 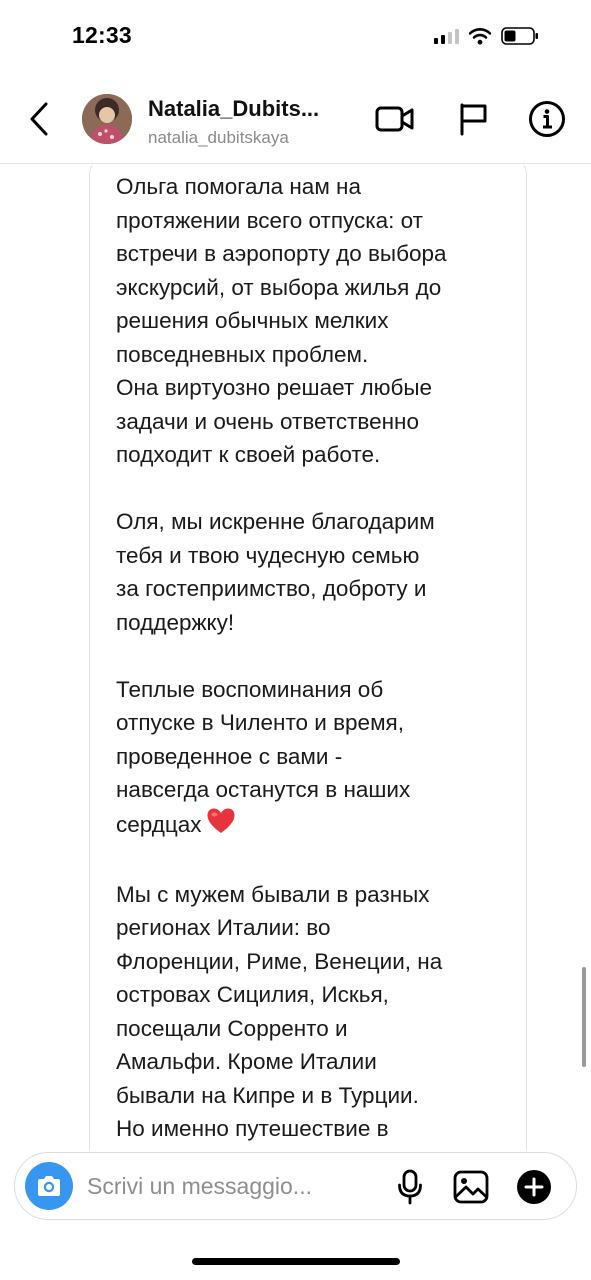 I want to click on cellular-signal-icon, so click(x=446, y=36).